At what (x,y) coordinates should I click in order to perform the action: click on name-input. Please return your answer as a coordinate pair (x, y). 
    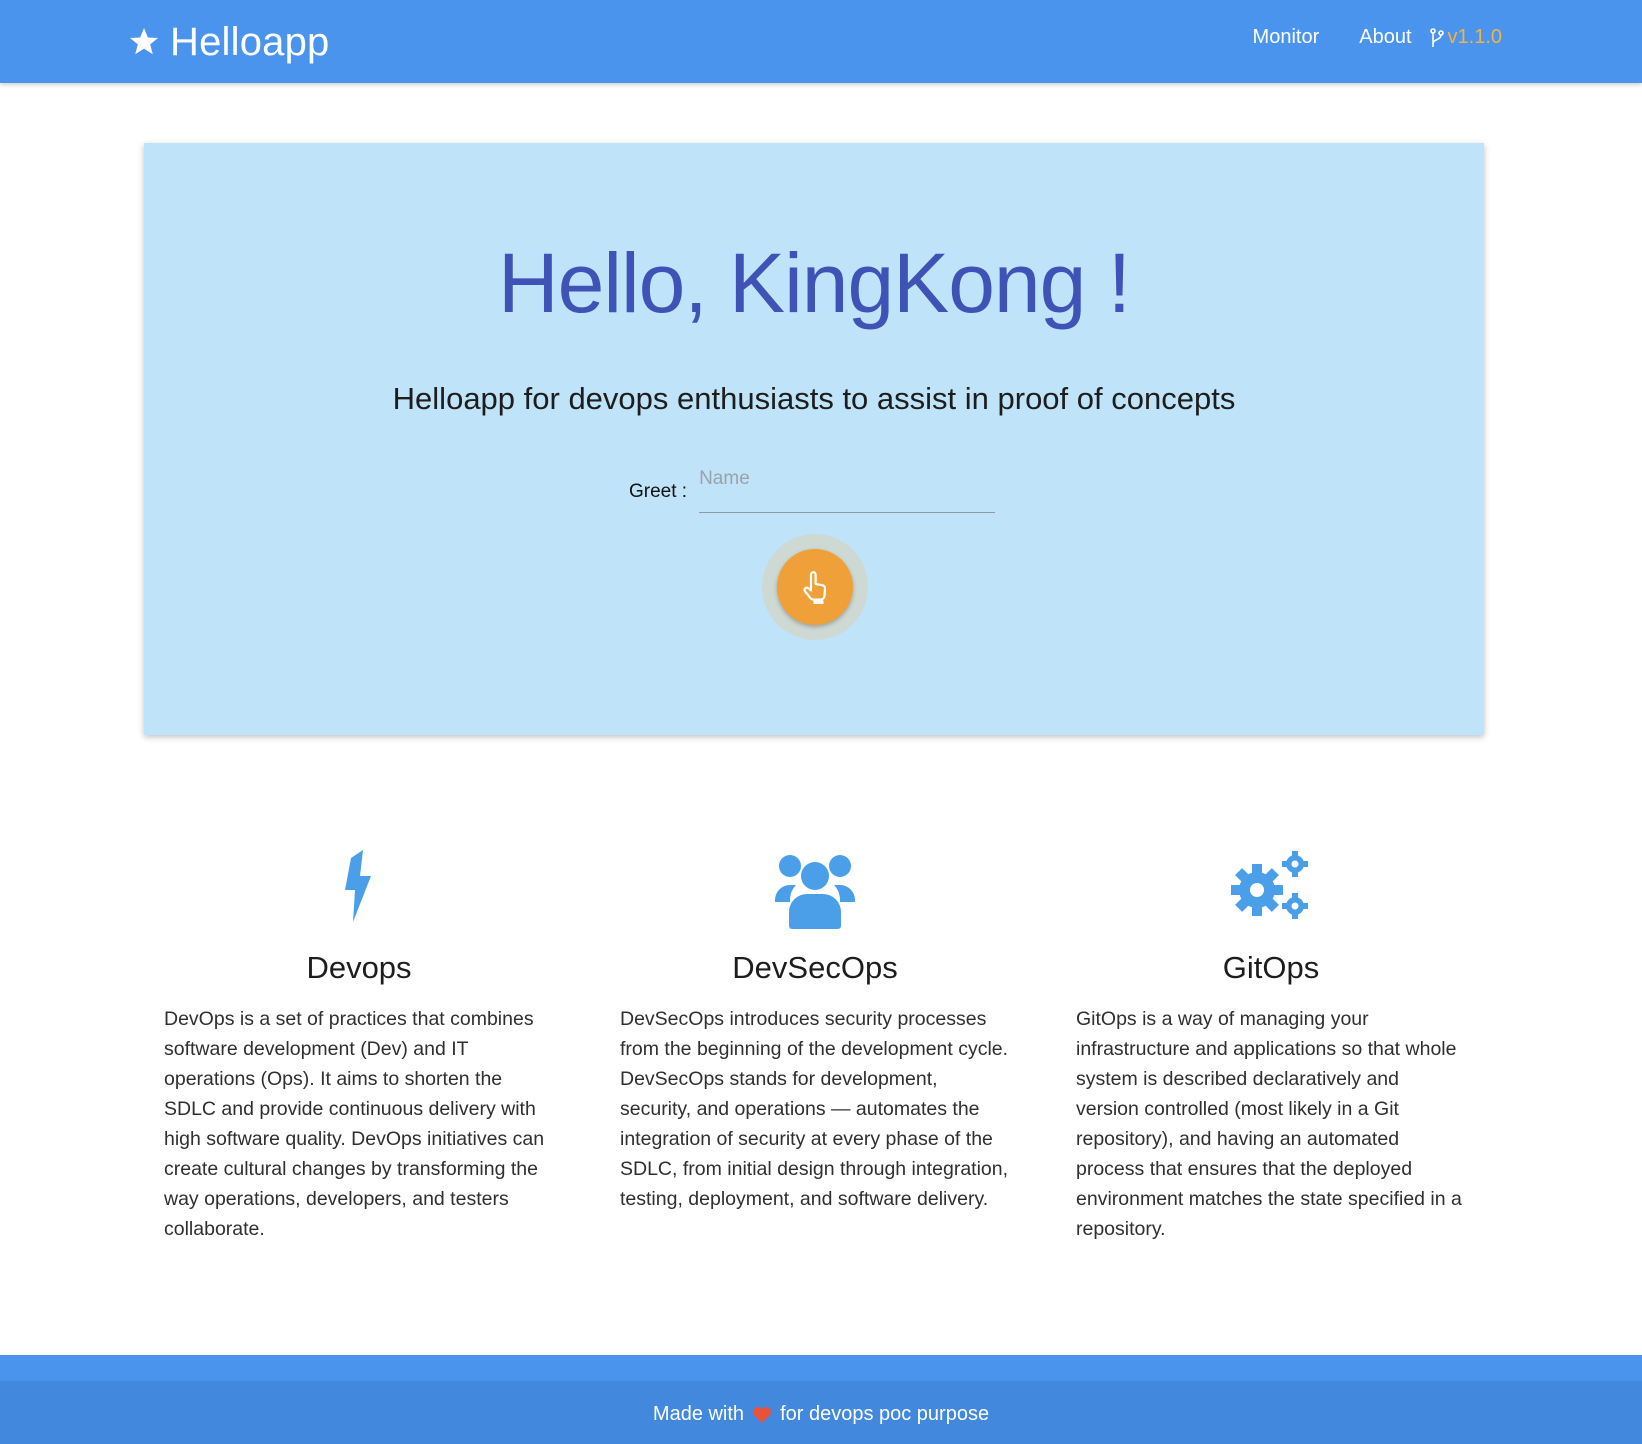
    Looking at the image, I should click on (847, 489).